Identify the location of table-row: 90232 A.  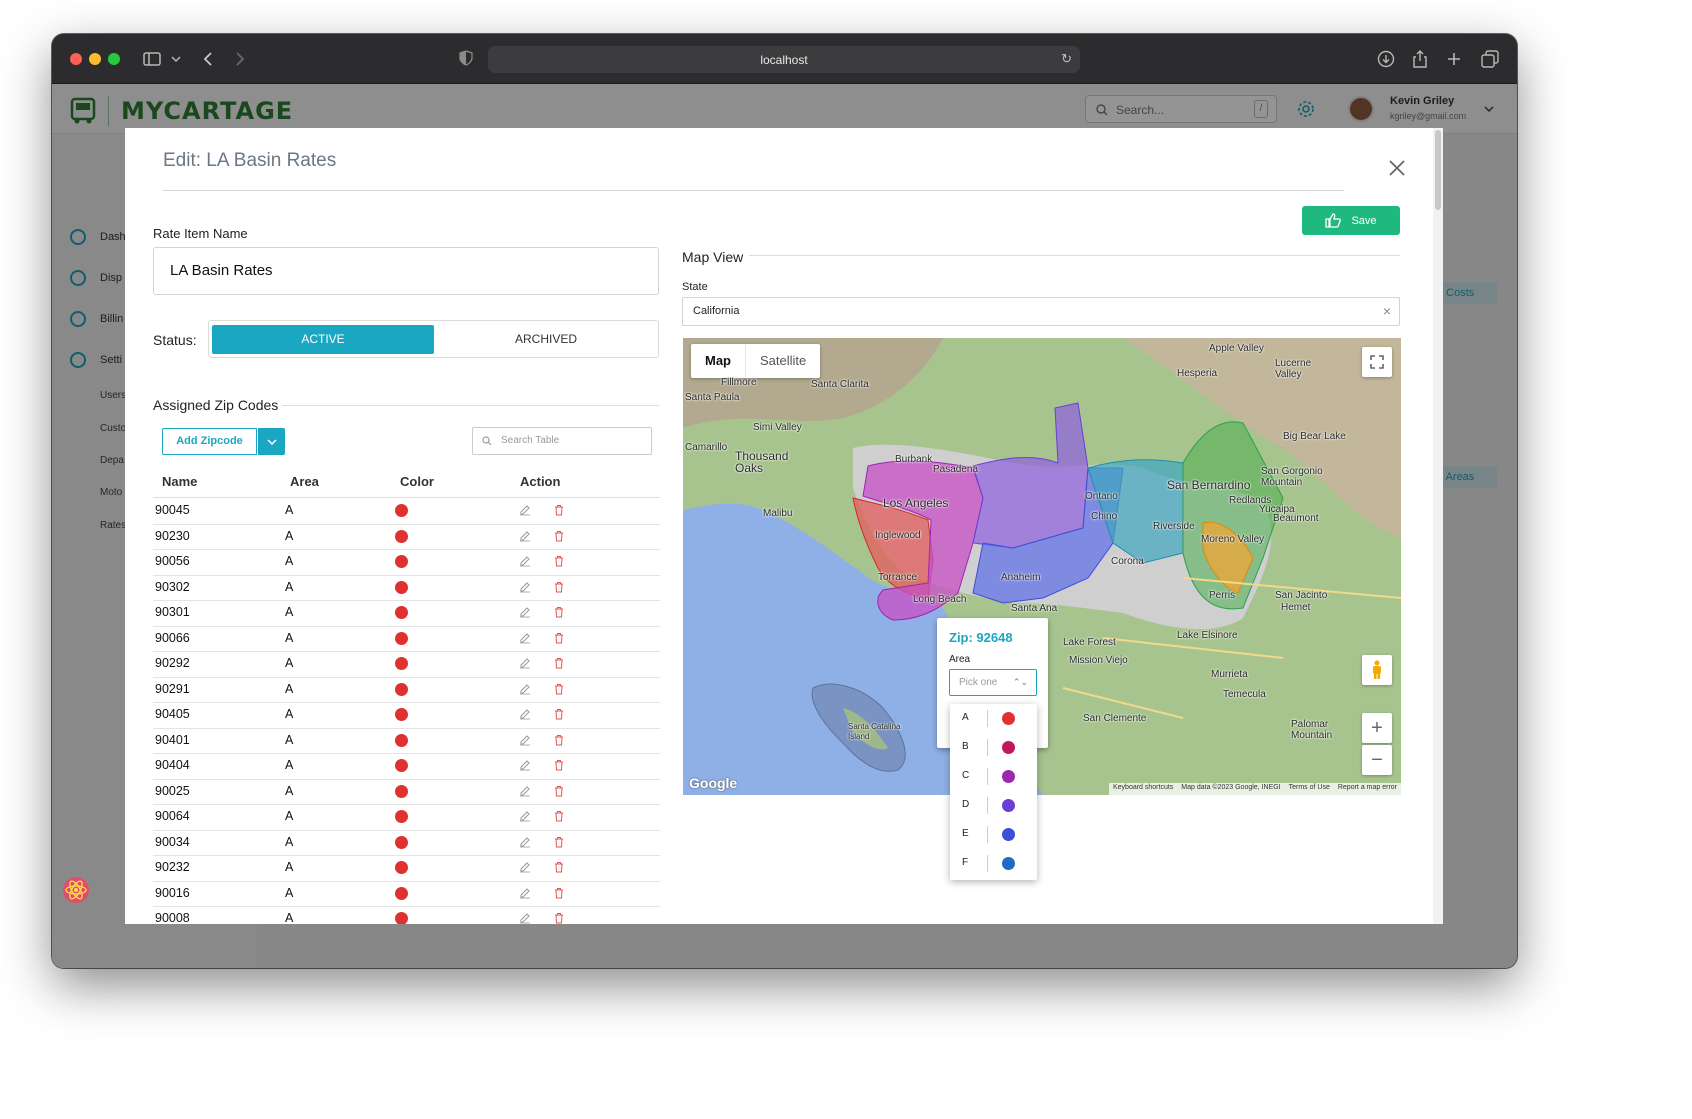
(406, 869).